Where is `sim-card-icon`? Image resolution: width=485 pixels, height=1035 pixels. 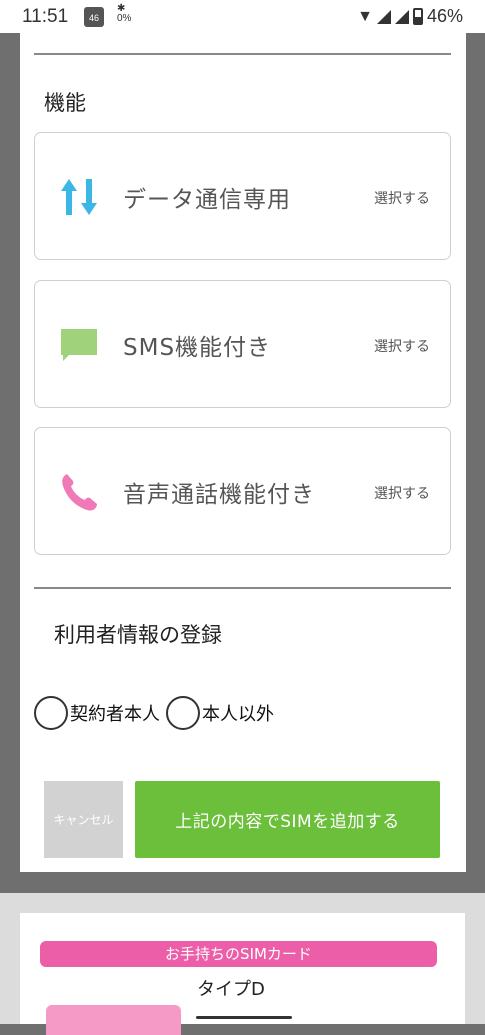
sim-card-icon is located at coordinates (113, 1020).